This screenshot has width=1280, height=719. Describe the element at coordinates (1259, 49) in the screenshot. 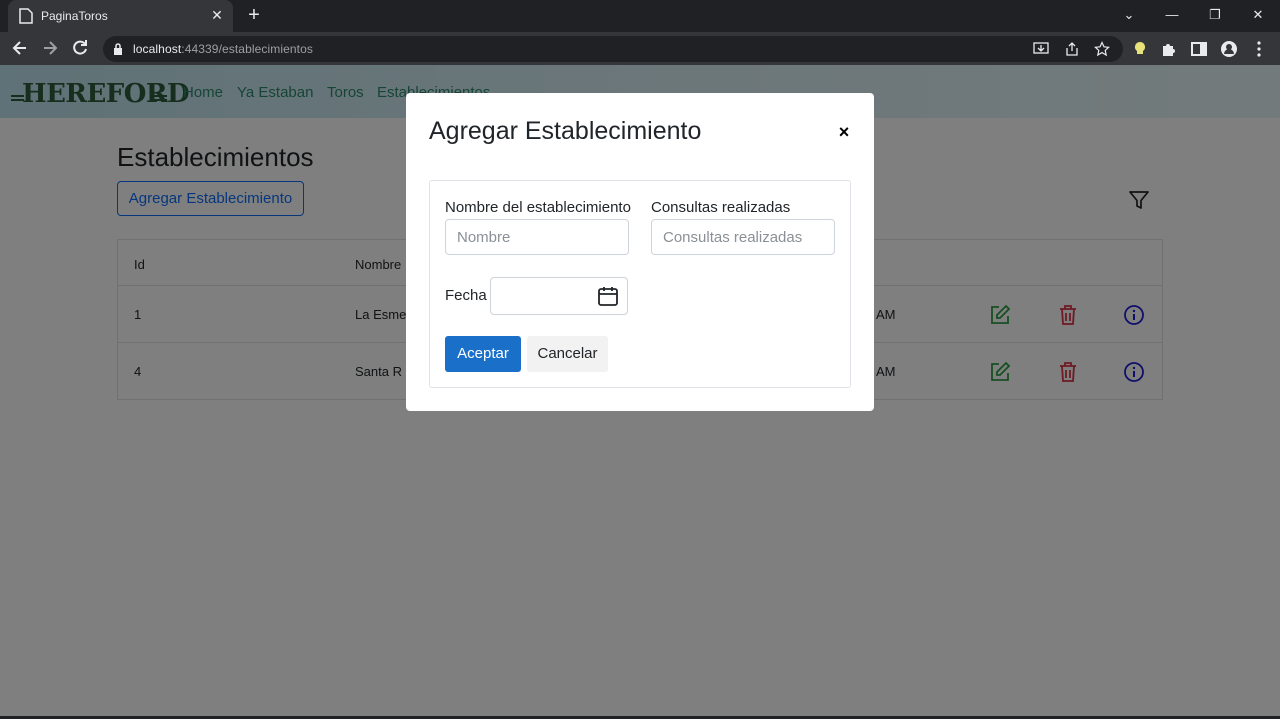

I see `menu-dots-icon` at that location.